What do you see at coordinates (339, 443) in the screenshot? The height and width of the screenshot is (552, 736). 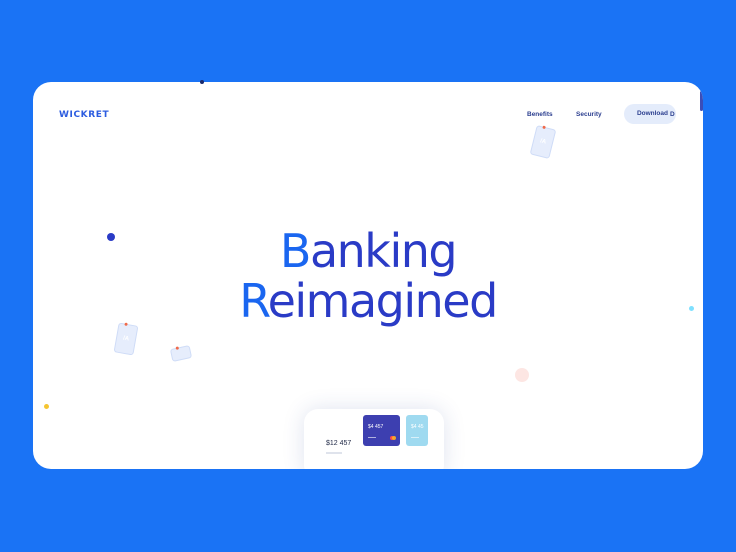 I see `account-balance: $12 457` at bounding box center [339, 443].